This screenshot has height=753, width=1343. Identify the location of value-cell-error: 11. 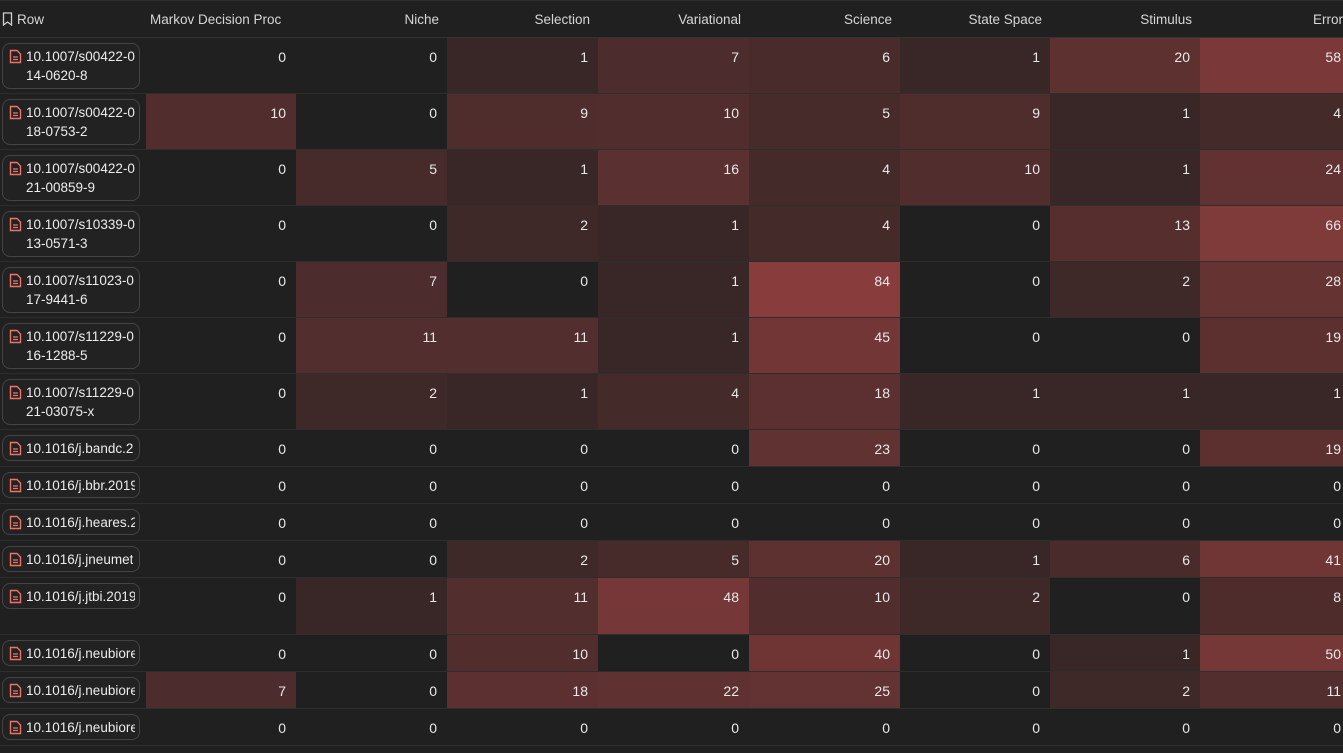
(1271, 690).